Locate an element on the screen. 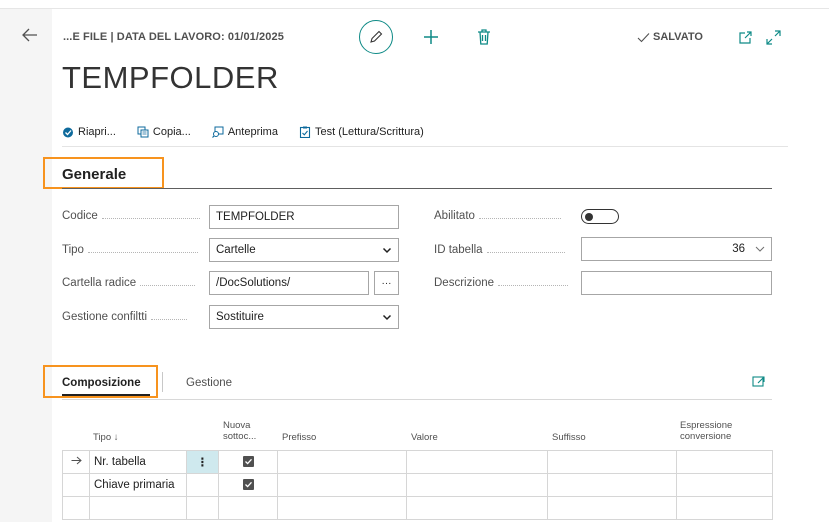 The height and width of the screenshot is (522, 829). row-actions-button: ⋮ is located at coordinates (202, 462).